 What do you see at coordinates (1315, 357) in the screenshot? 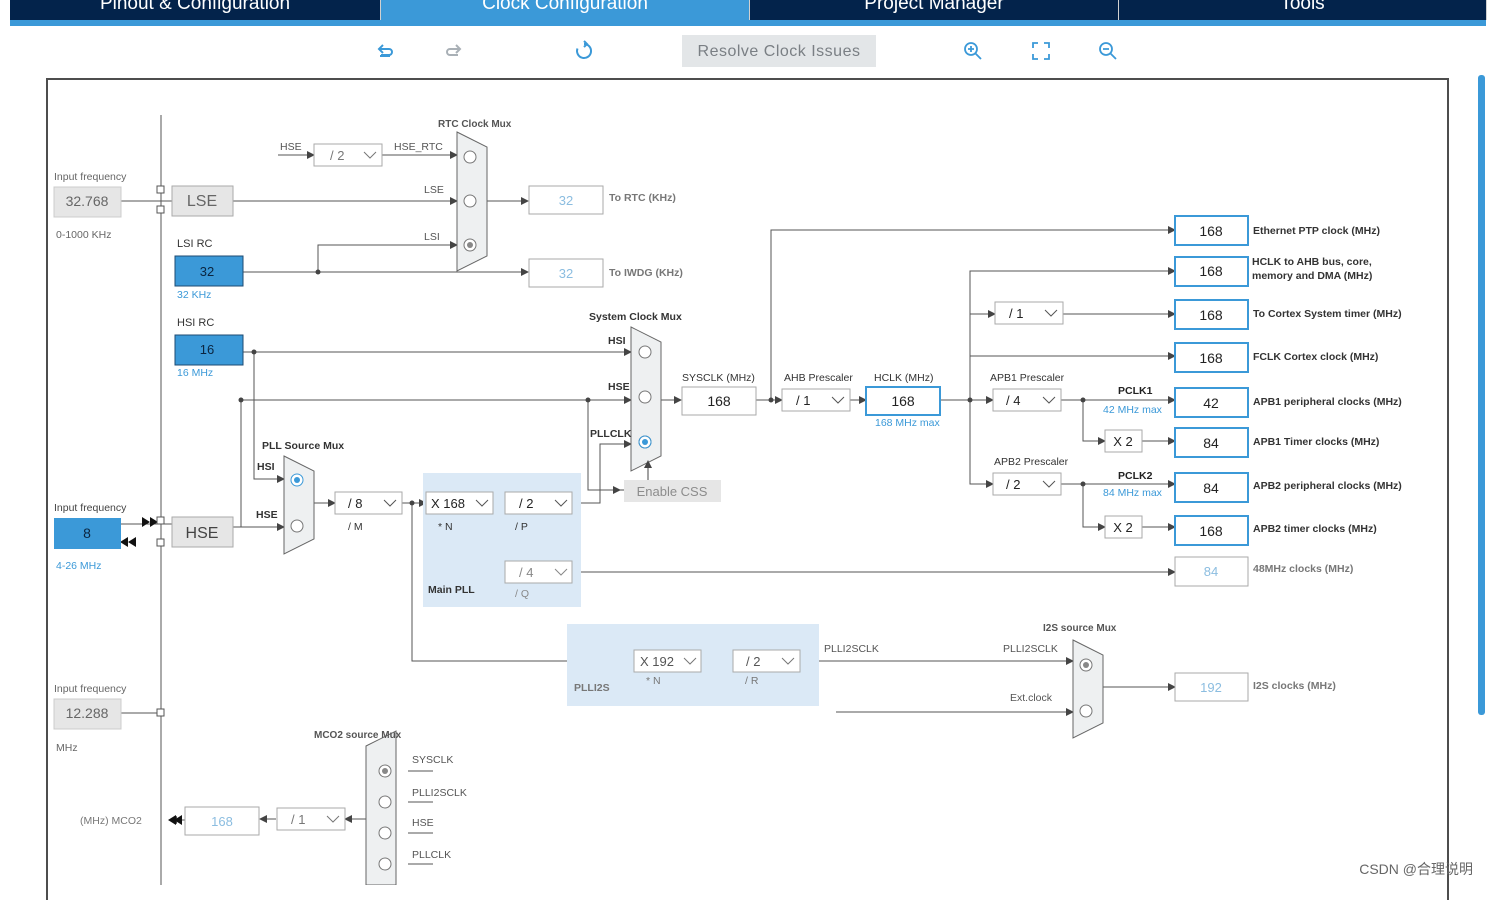
I see `svg-text: FCLK Cortex clock (MHz)` at bounding box center [1315, 357].